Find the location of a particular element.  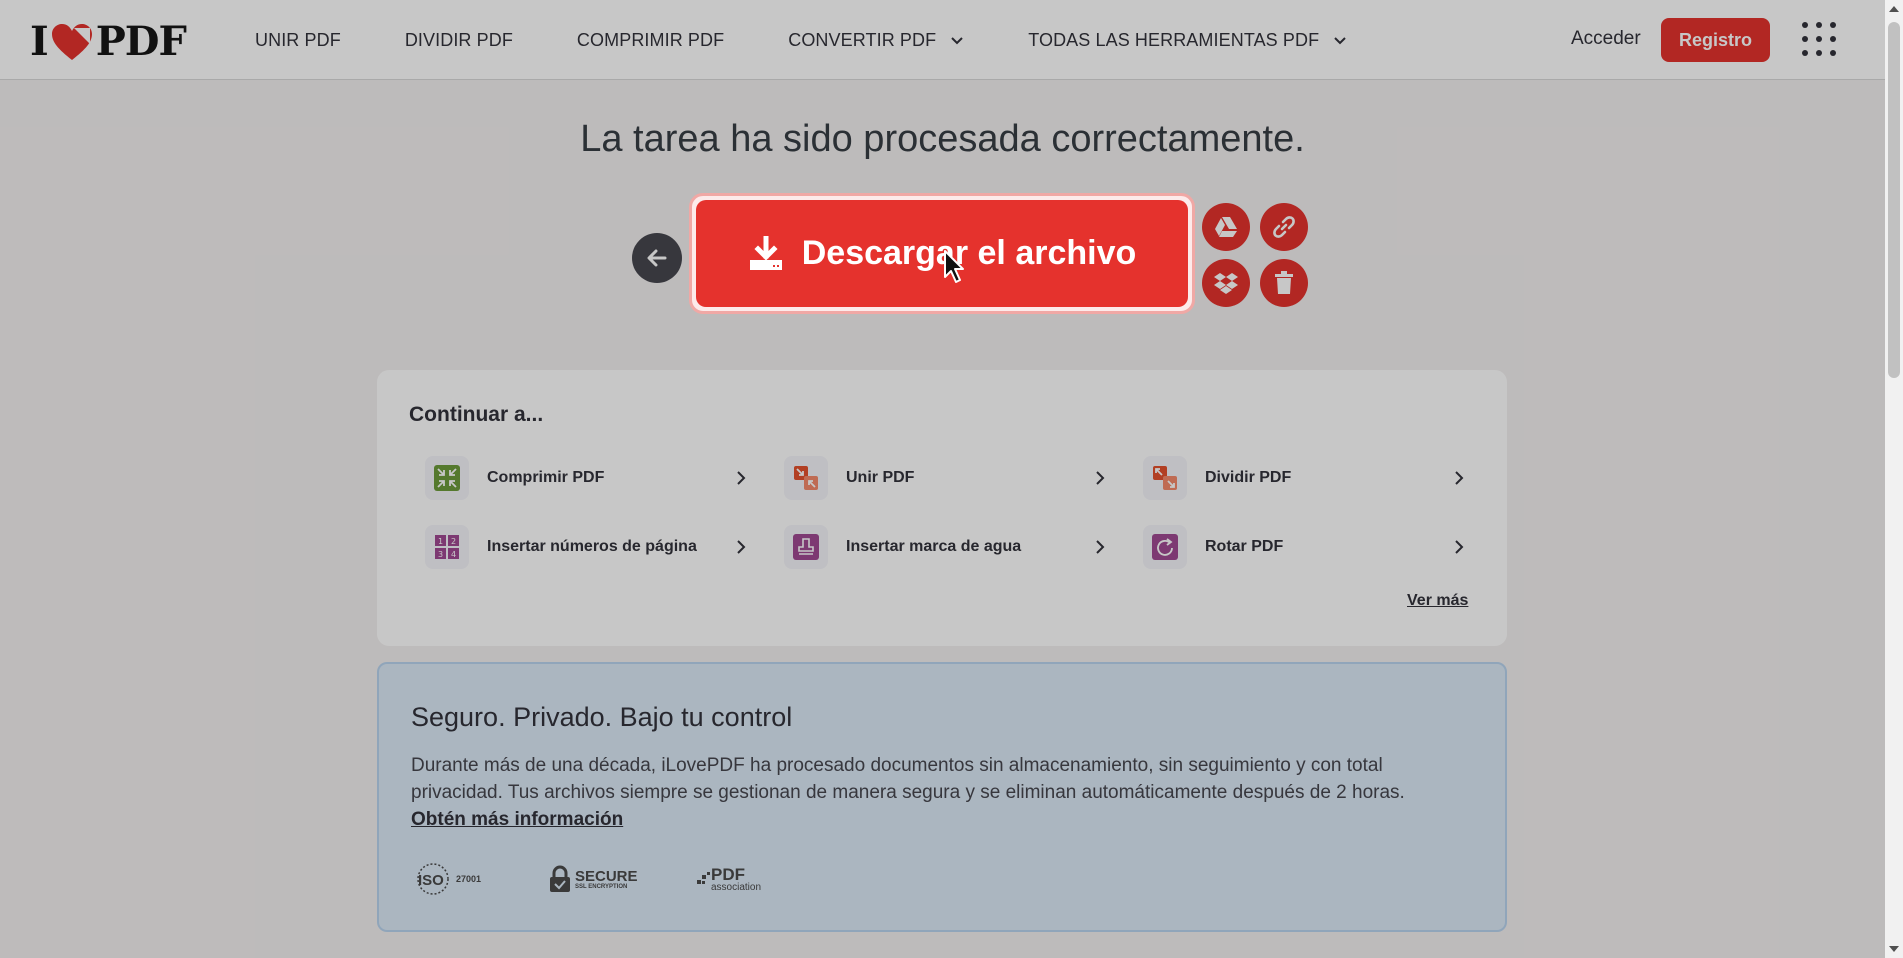

pdf-association-icon is located at coordinates (703, 878).